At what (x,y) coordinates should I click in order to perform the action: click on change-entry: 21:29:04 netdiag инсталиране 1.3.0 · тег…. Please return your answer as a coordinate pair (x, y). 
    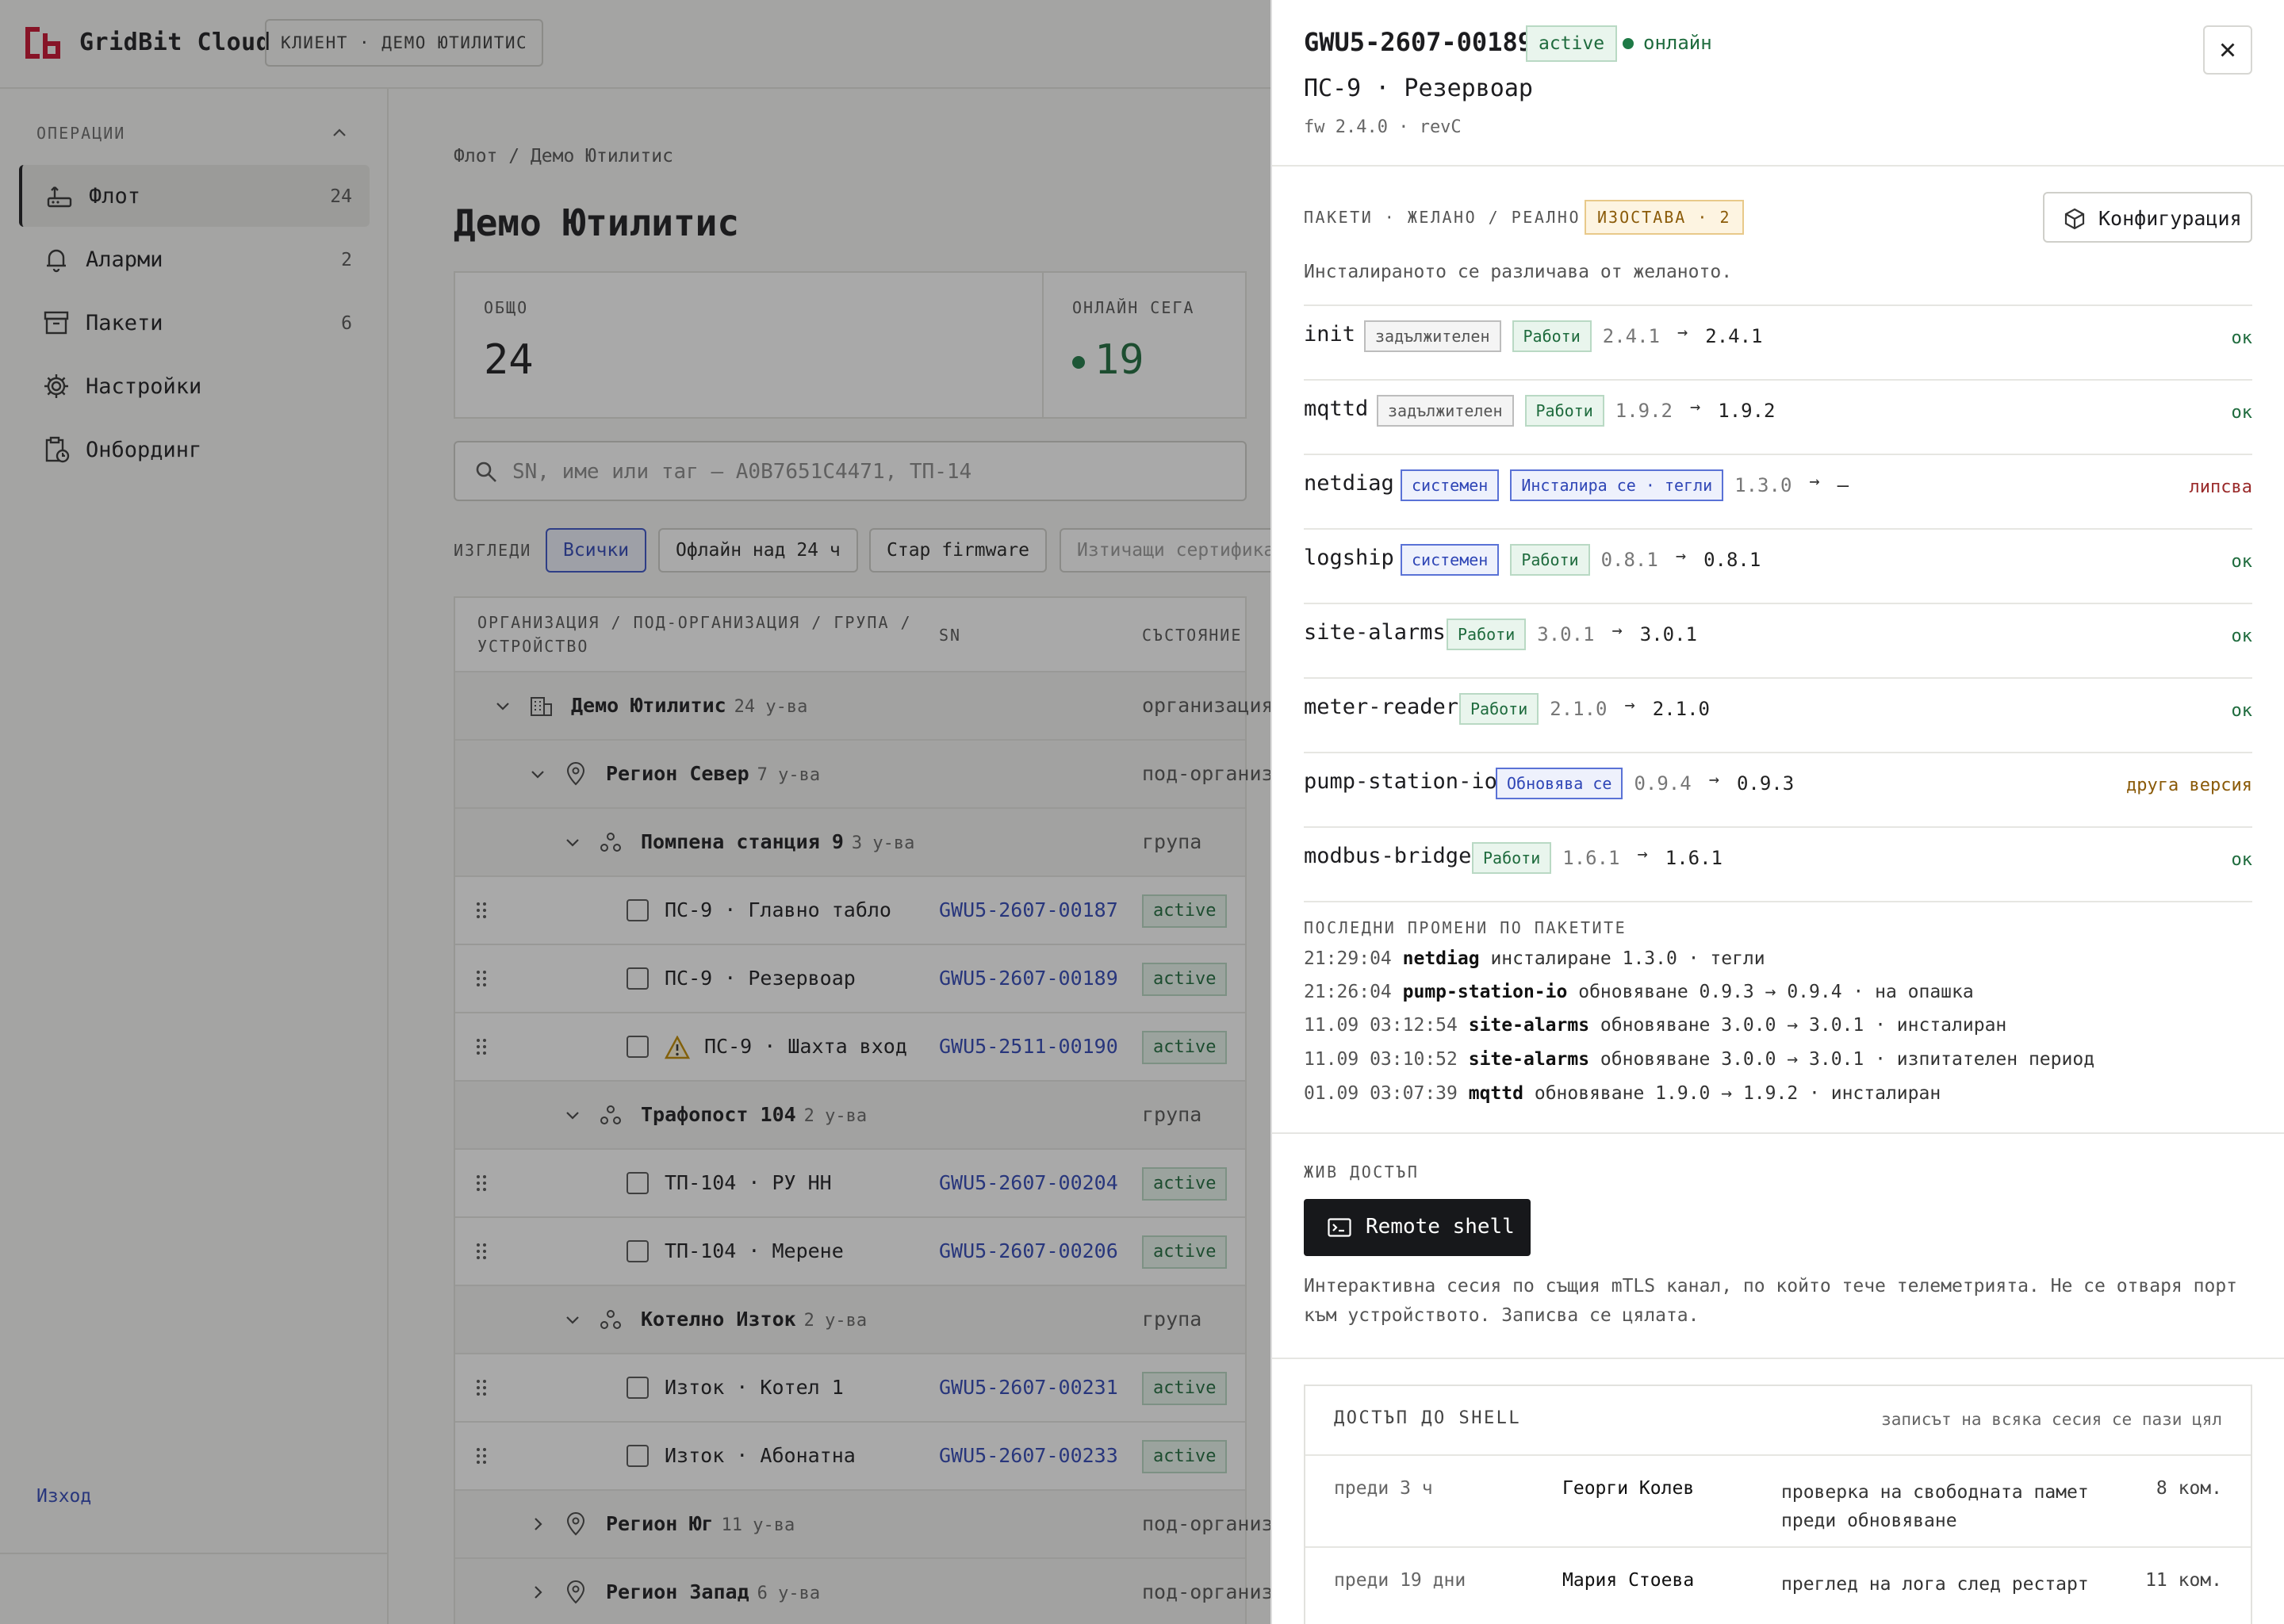
    Looking at the image, I should click on (1534, 959).